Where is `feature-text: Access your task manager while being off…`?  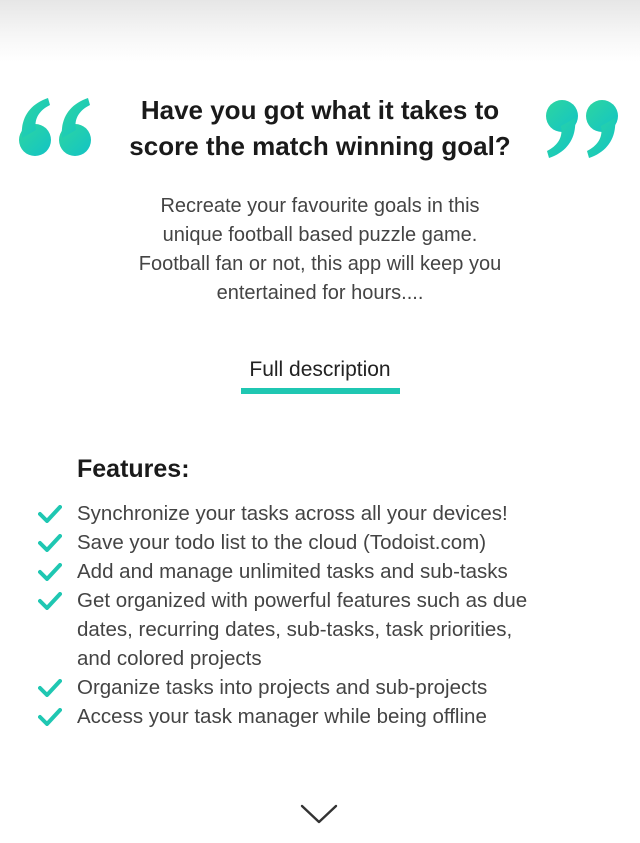
feature-text: Access your task manager while being off… is located at coordinates (282, 716).